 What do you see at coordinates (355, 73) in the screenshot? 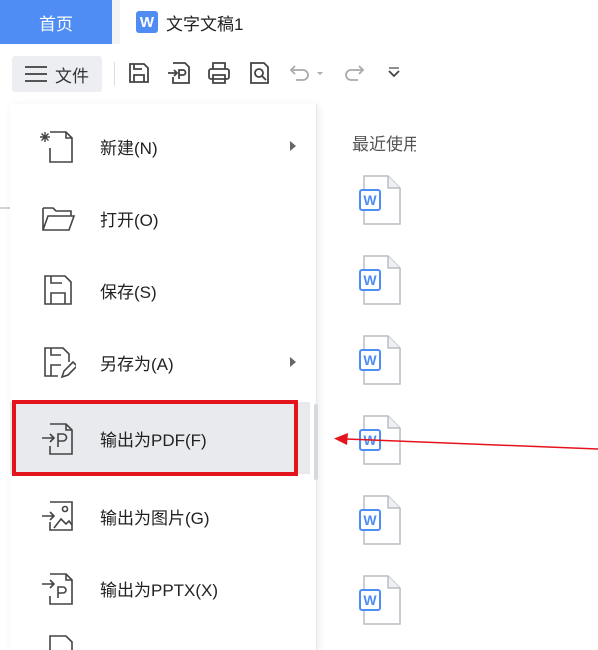
I see `redo-icon` at bounding box center [355, 73].